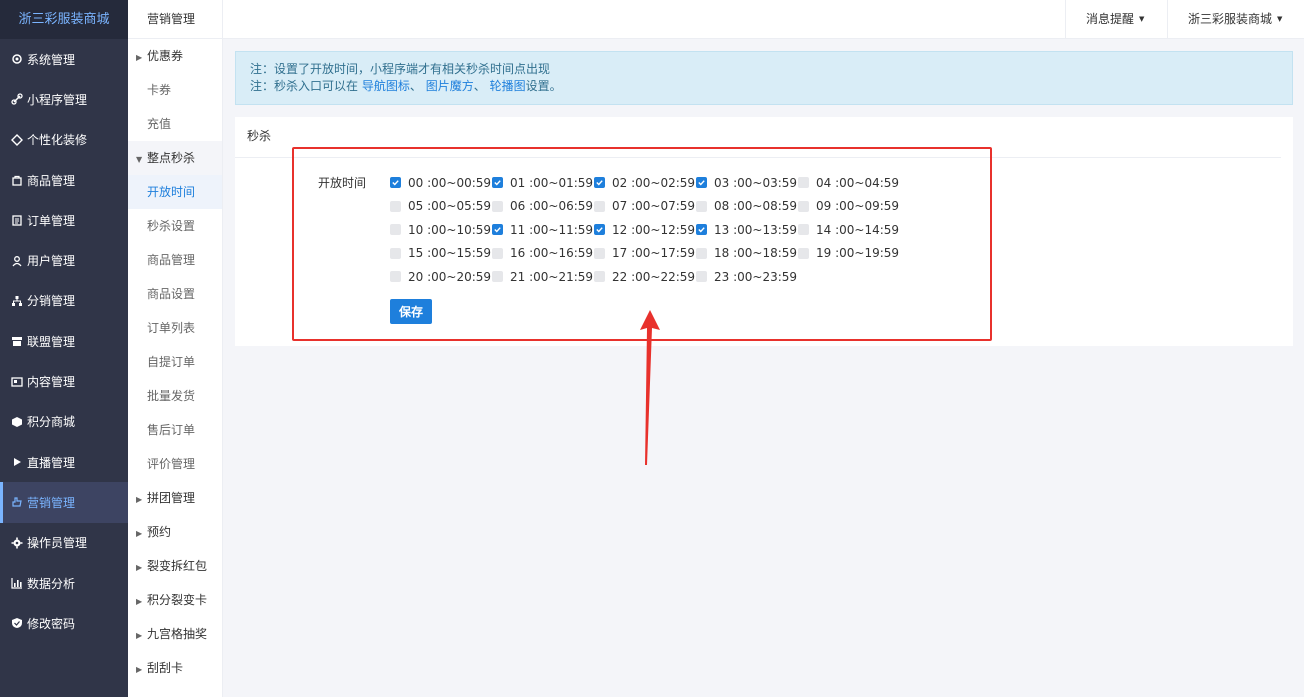 Image resolution: width=1304 pixels, height=697 pixels. What do you see at coordinates (175, 56) in the screenshot?
I see `submenu-item-0: ▶ 优惠券` at bounding box center [175, 56].